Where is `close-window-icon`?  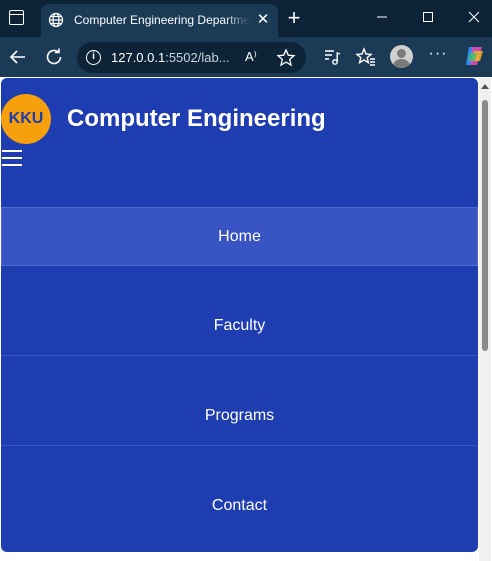 close-window-icon is located at coordinates (474, 17).